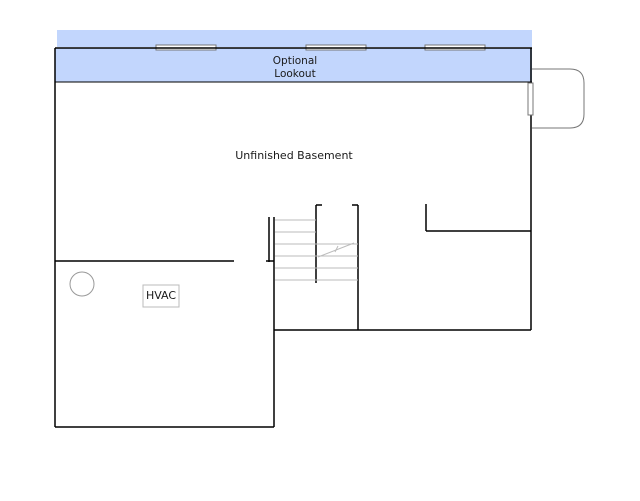 The width and height of the screenshot is (640, 501). What do you see at coordinates (530, 99) in the screenshot?
I see `side-window` at bounding box center [530, 99].